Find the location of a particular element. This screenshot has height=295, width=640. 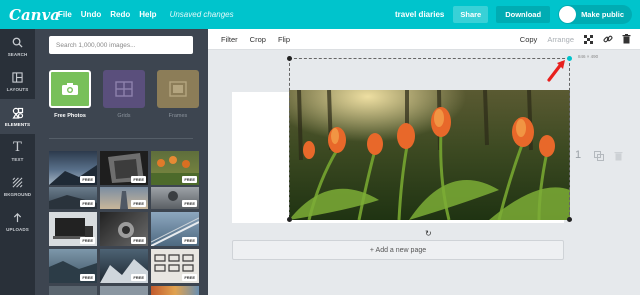

category-label: Free Photos is located at coordinates (70, 116).